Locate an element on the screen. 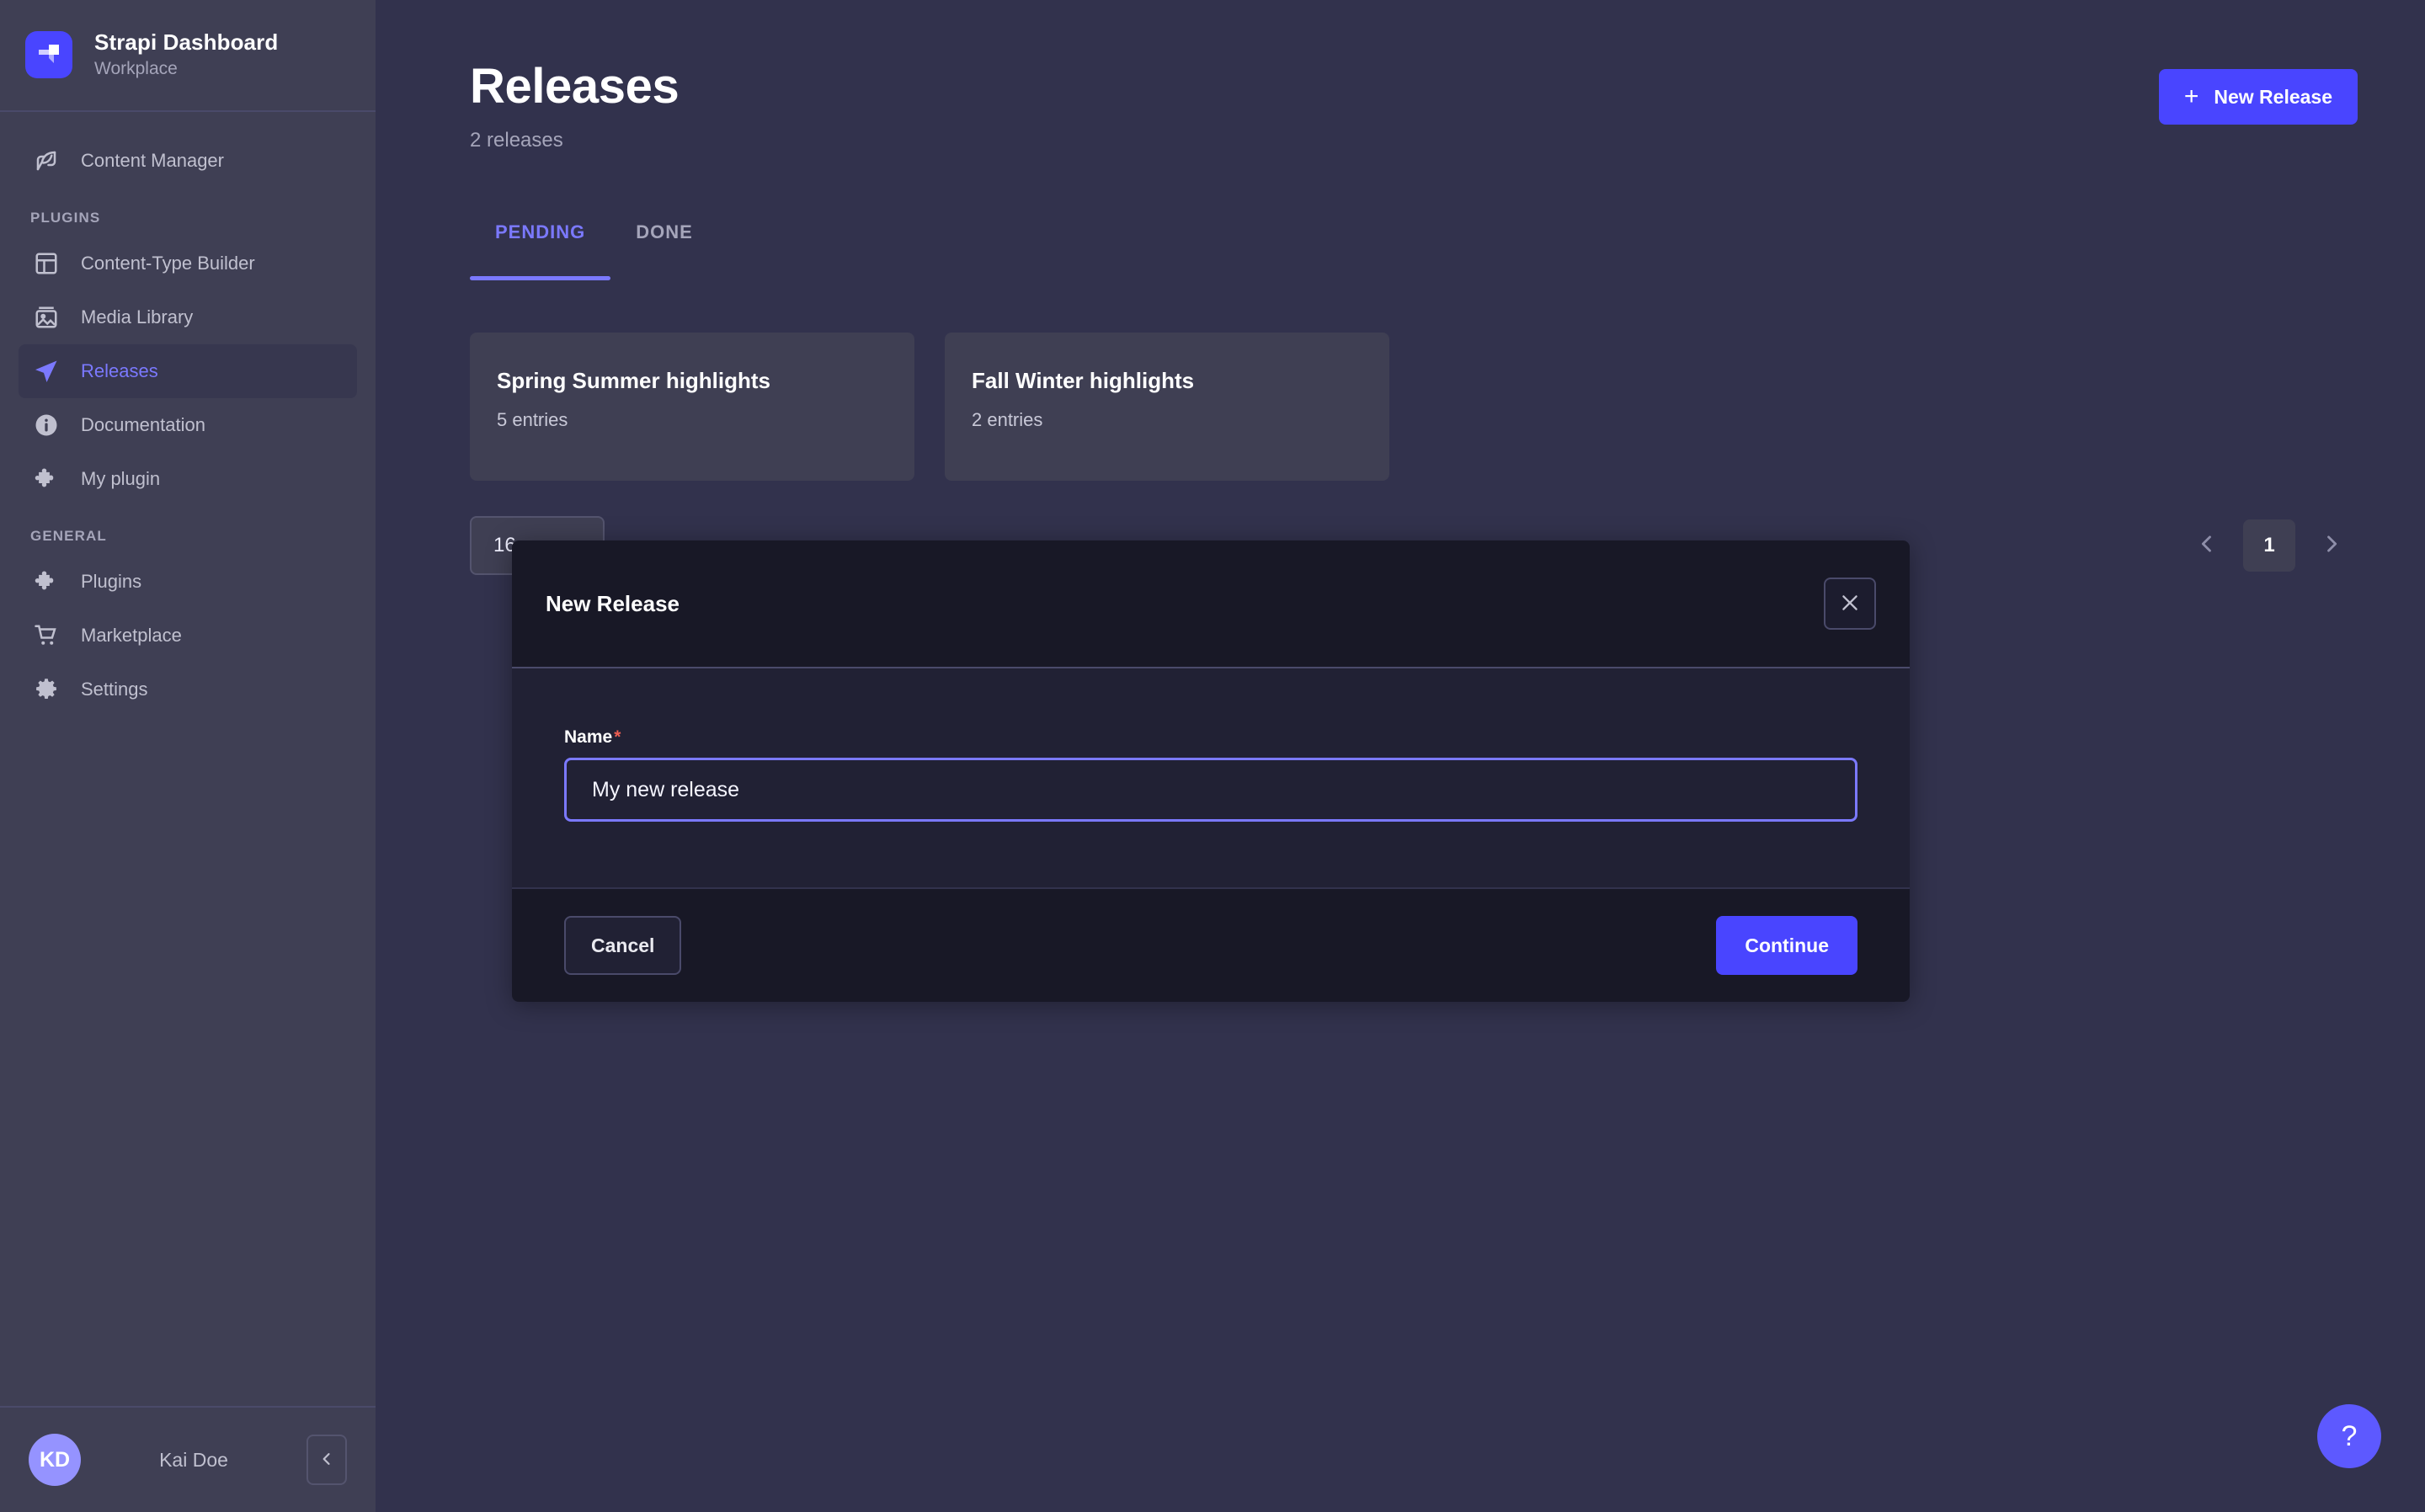 This screenshot has height=1512, width=2425. info-circle-icon is located at coordinates (46, 425).